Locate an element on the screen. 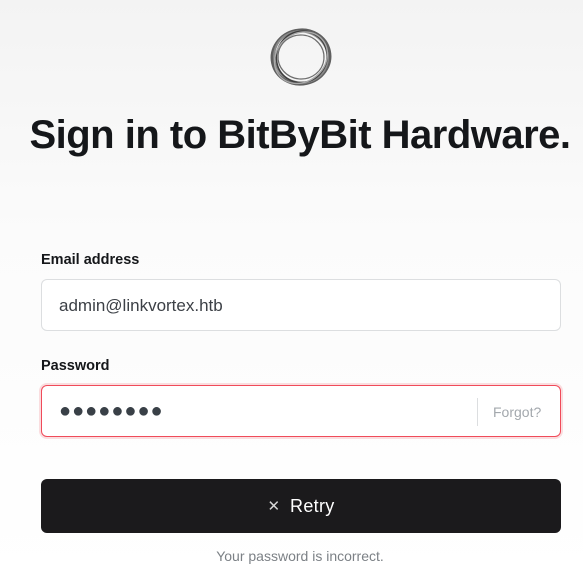 This screenshot has width=583, height=578. ring-logo-icon is located at coordinates (301, 57).